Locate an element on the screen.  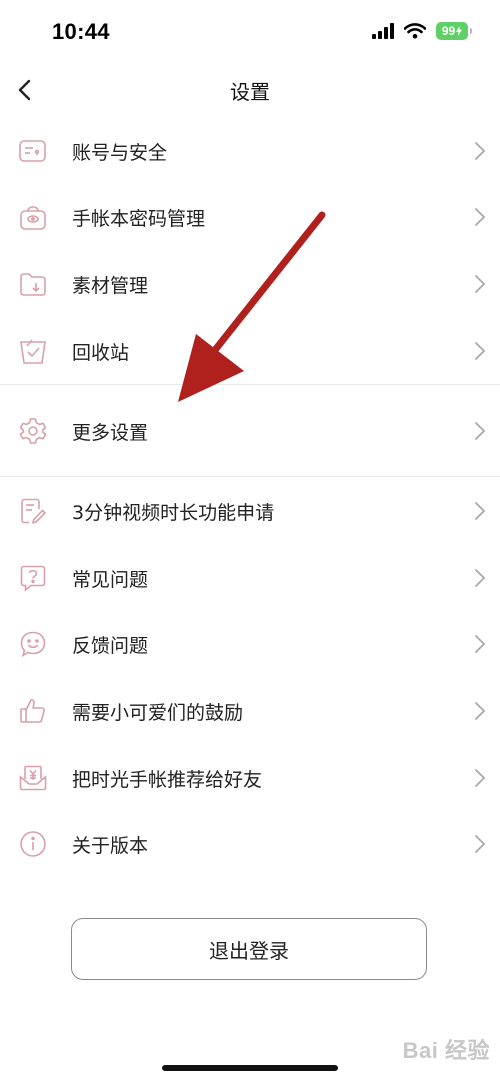
navigation-bar: 设置 is located at coordinates (250, 90).